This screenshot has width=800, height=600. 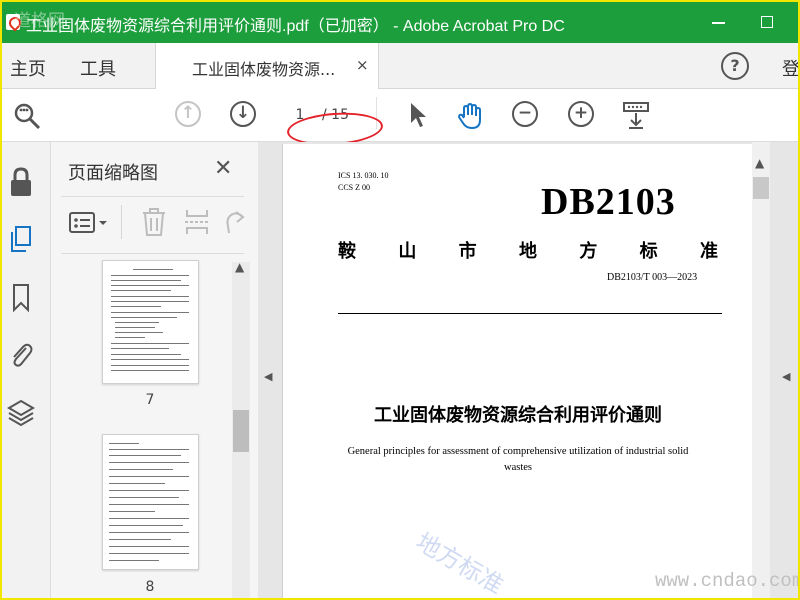 I want to click on maximize-button, so click(x=767, y=22).